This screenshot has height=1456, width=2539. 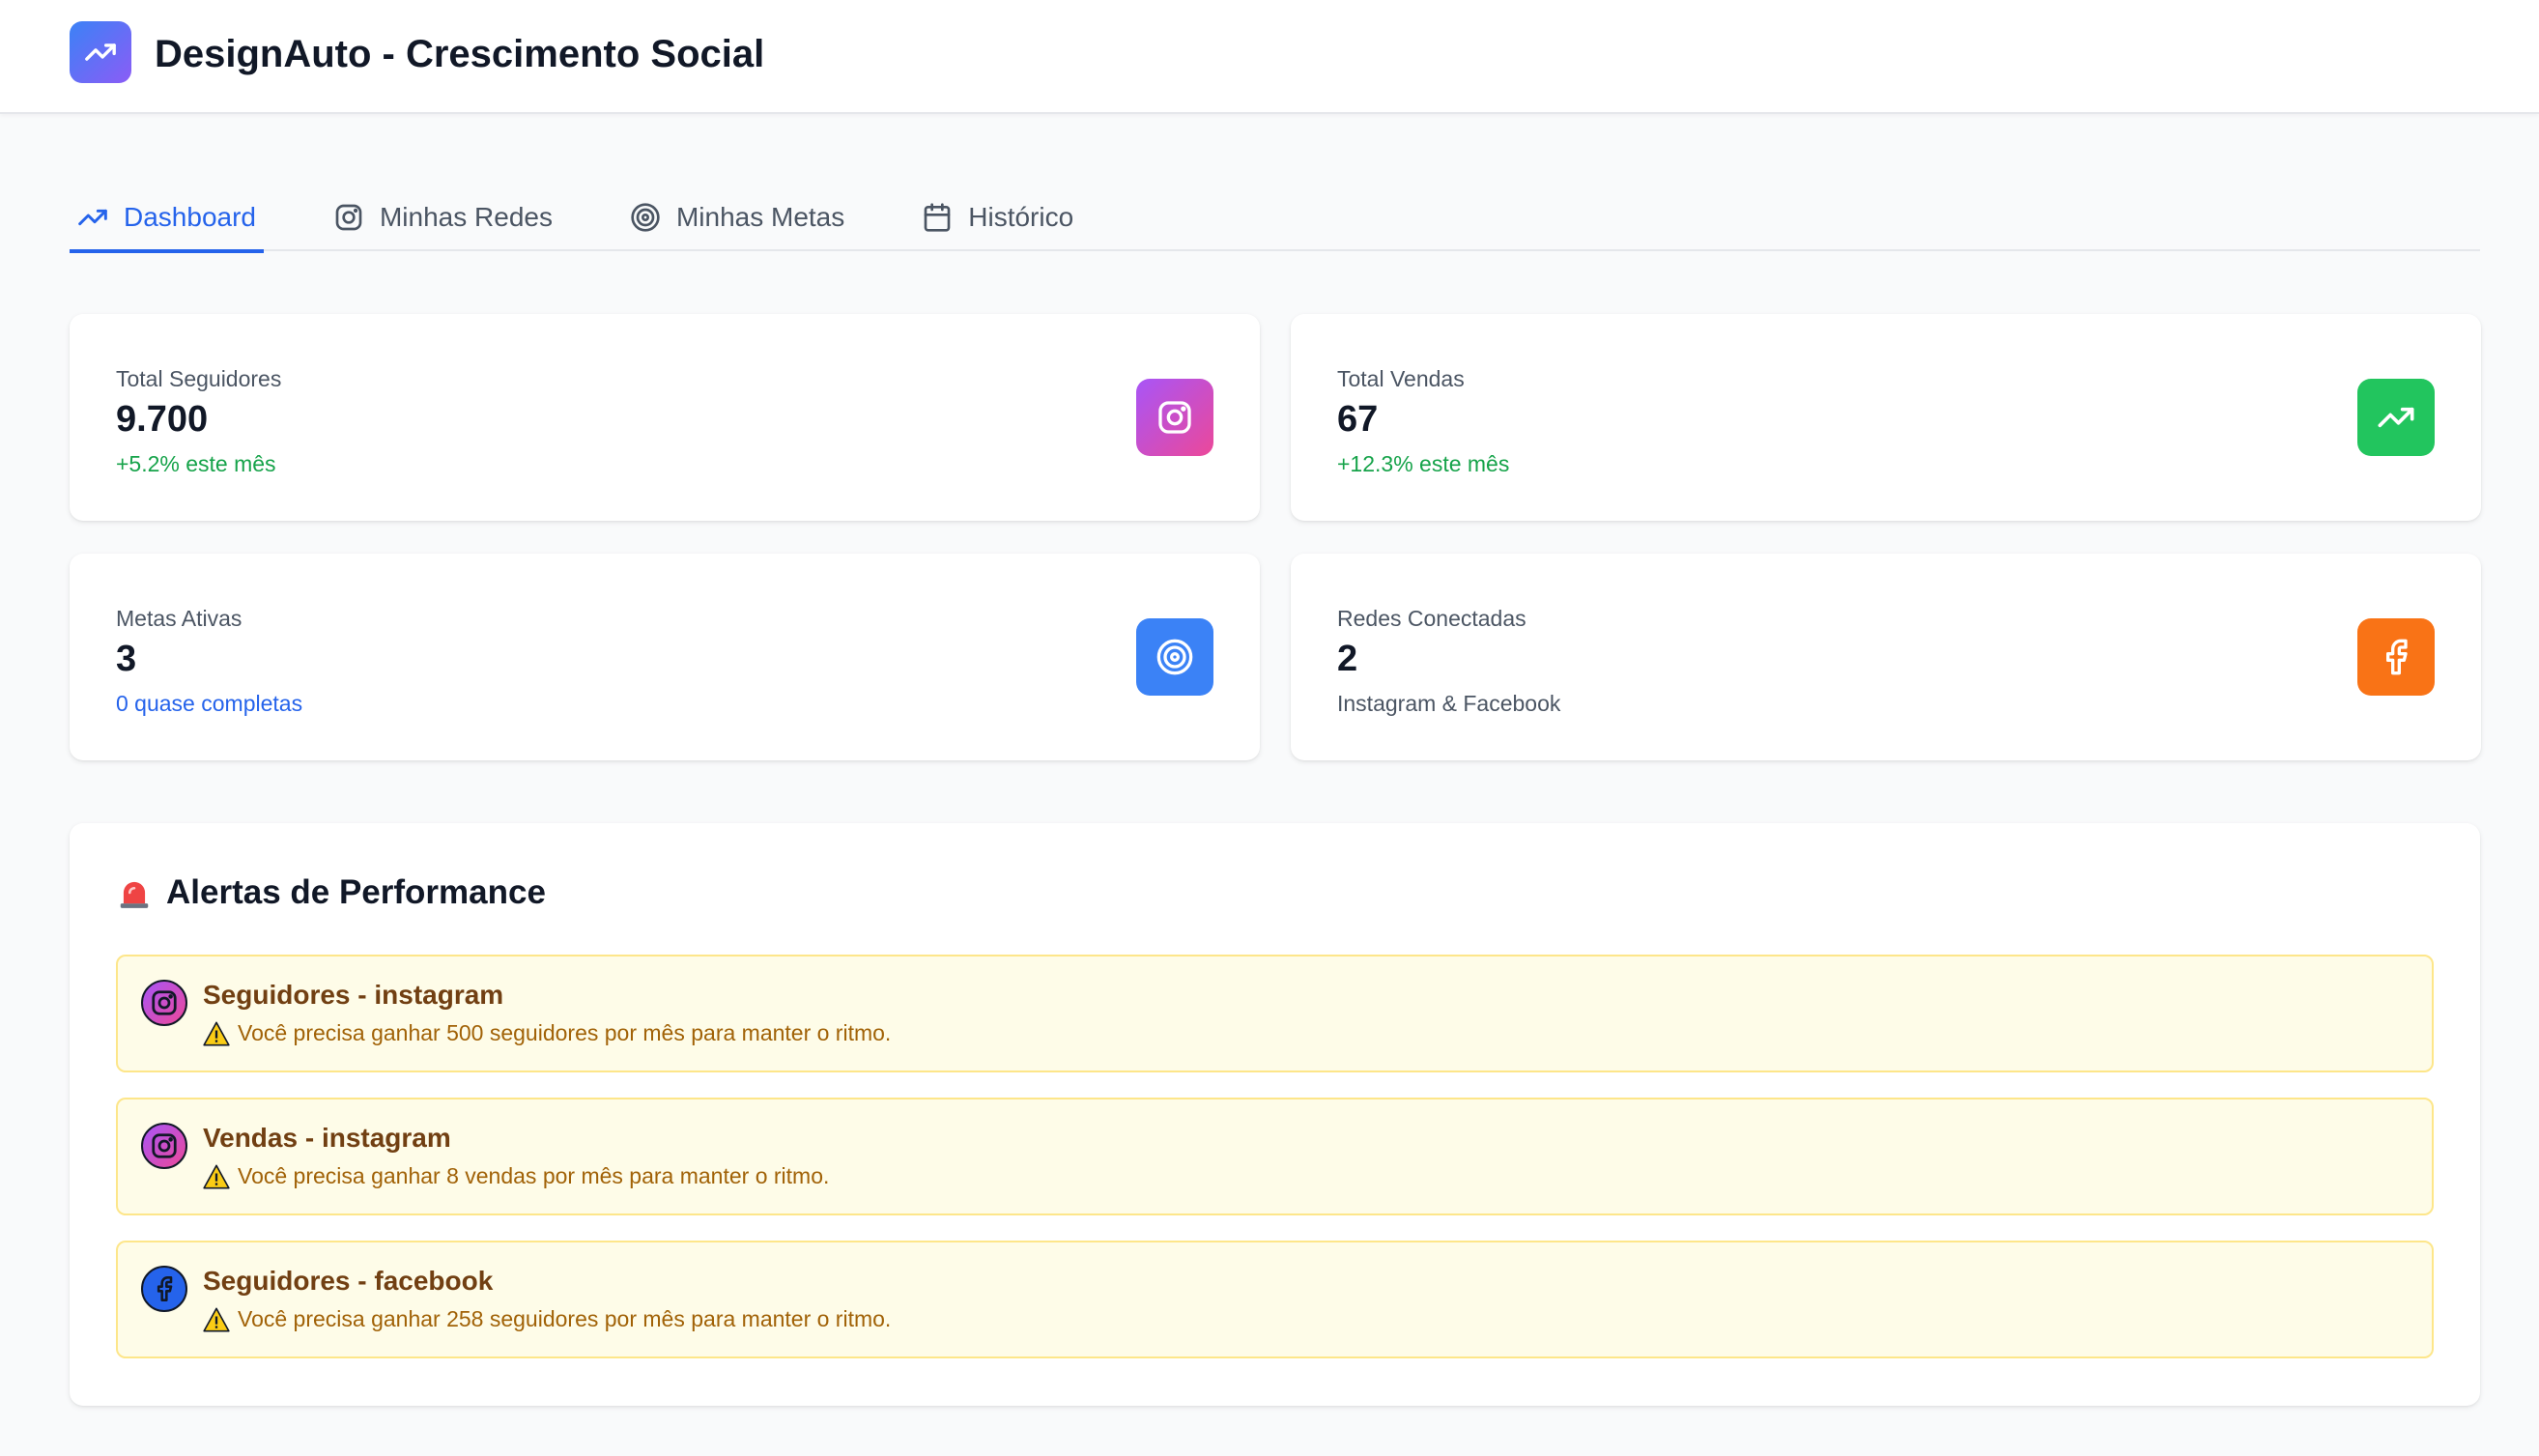 What do you see at coordinates (1269, 57) in the screenshot?
I see `app-header: DesignAuto - Crescimento Social` at bounding box center [1269, 57].